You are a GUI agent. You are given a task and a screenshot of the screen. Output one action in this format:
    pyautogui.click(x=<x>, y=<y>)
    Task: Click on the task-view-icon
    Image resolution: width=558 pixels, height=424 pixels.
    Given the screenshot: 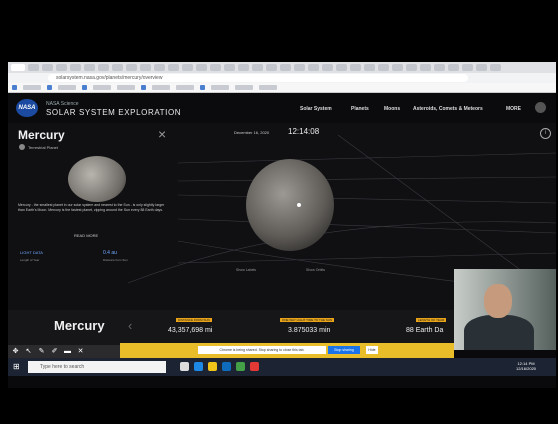 What is the action you would take?
    pyautogui.click(x=184, y=366)
    